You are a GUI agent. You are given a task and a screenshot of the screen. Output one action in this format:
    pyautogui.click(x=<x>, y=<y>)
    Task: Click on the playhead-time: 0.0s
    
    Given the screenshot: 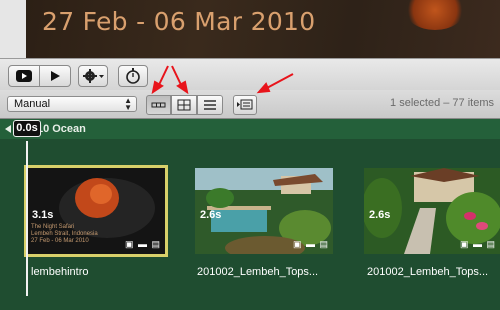 What is the action you would take?
    pyautogui.click(x=27, y=128)
    